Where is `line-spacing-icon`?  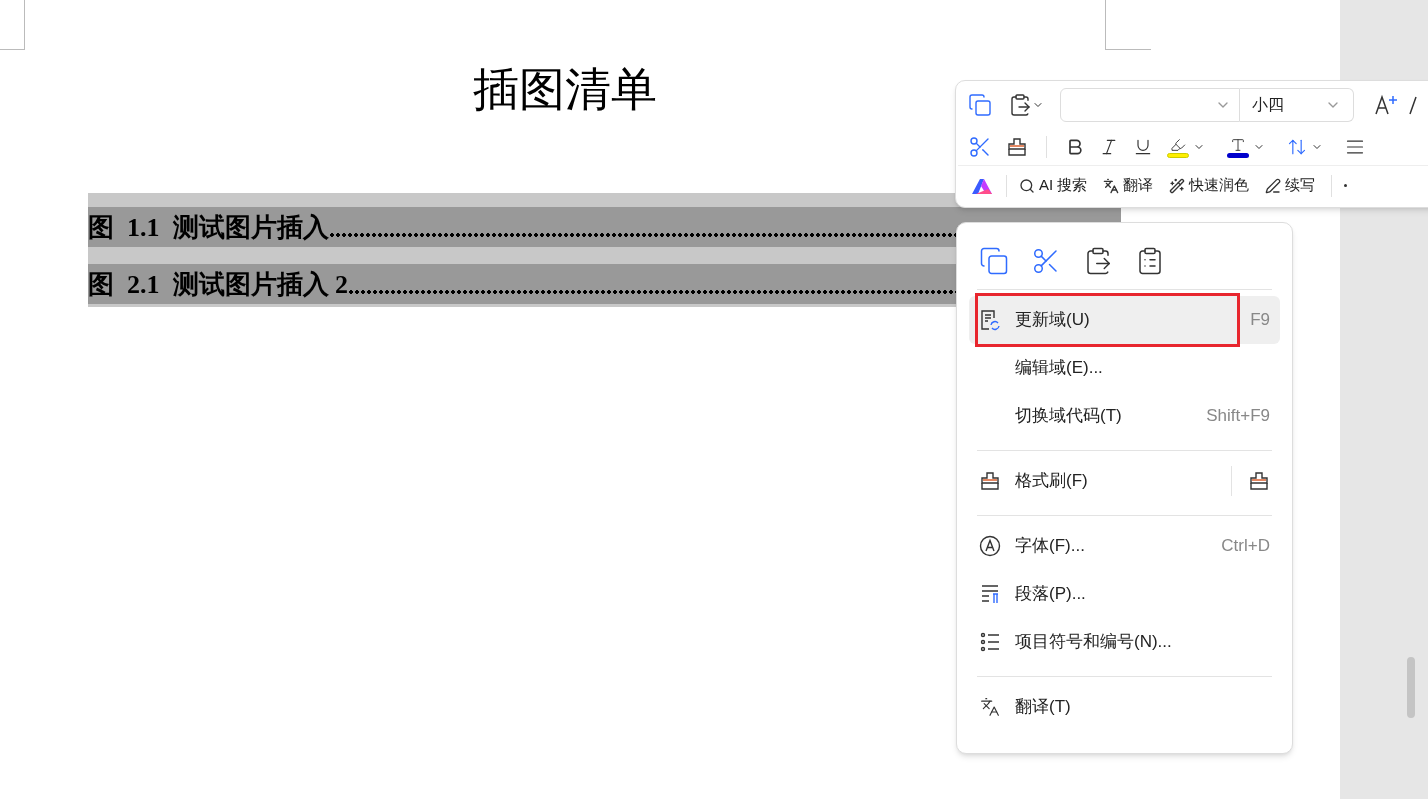 line-spacing-icon is located at coordinates (1297, 147).